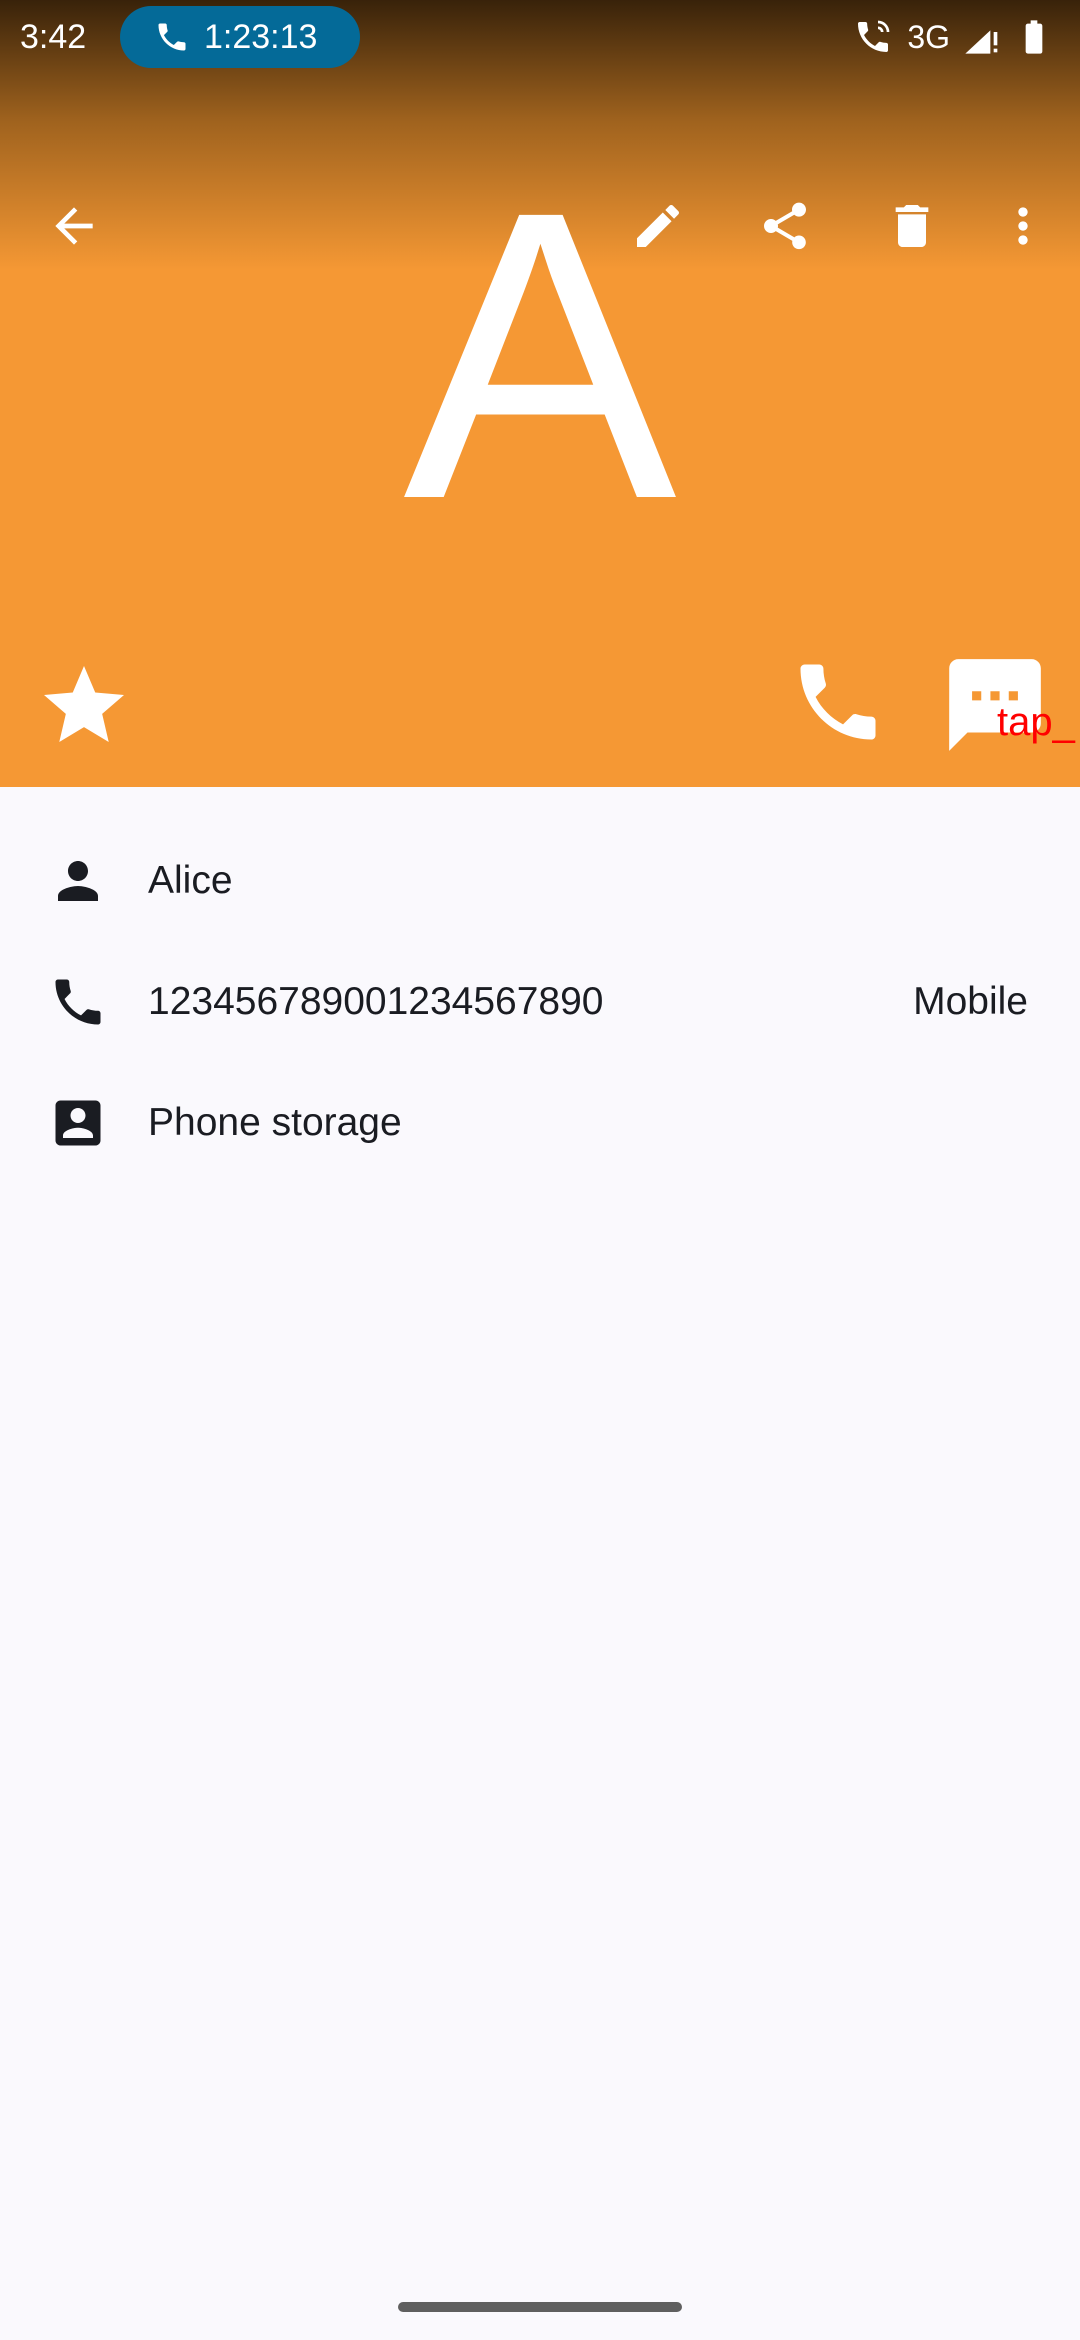  What do you see at coordinates (874, 36) in the screenshot?
I see `wifi-calling-icon` at bounding box center [874, 36].